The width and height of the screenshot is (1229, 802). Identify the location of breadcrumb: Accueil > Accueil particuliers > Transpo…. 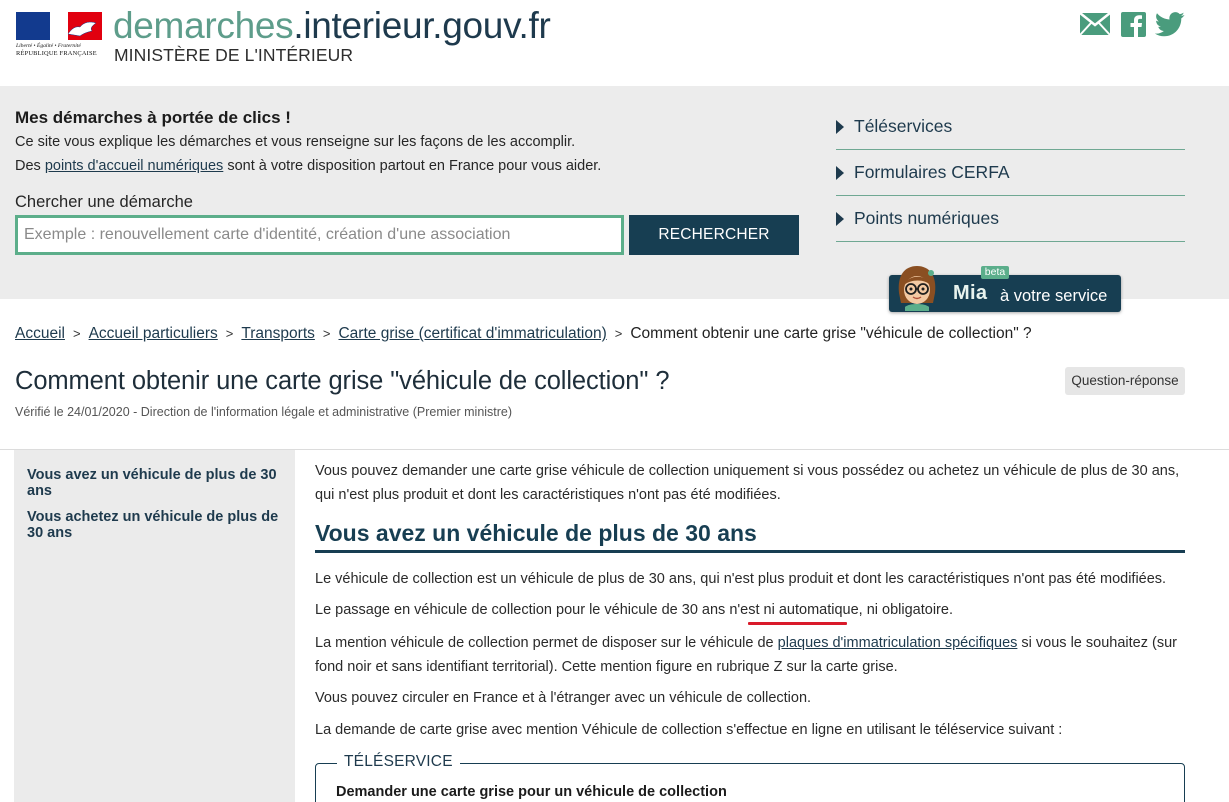
(523, 334).